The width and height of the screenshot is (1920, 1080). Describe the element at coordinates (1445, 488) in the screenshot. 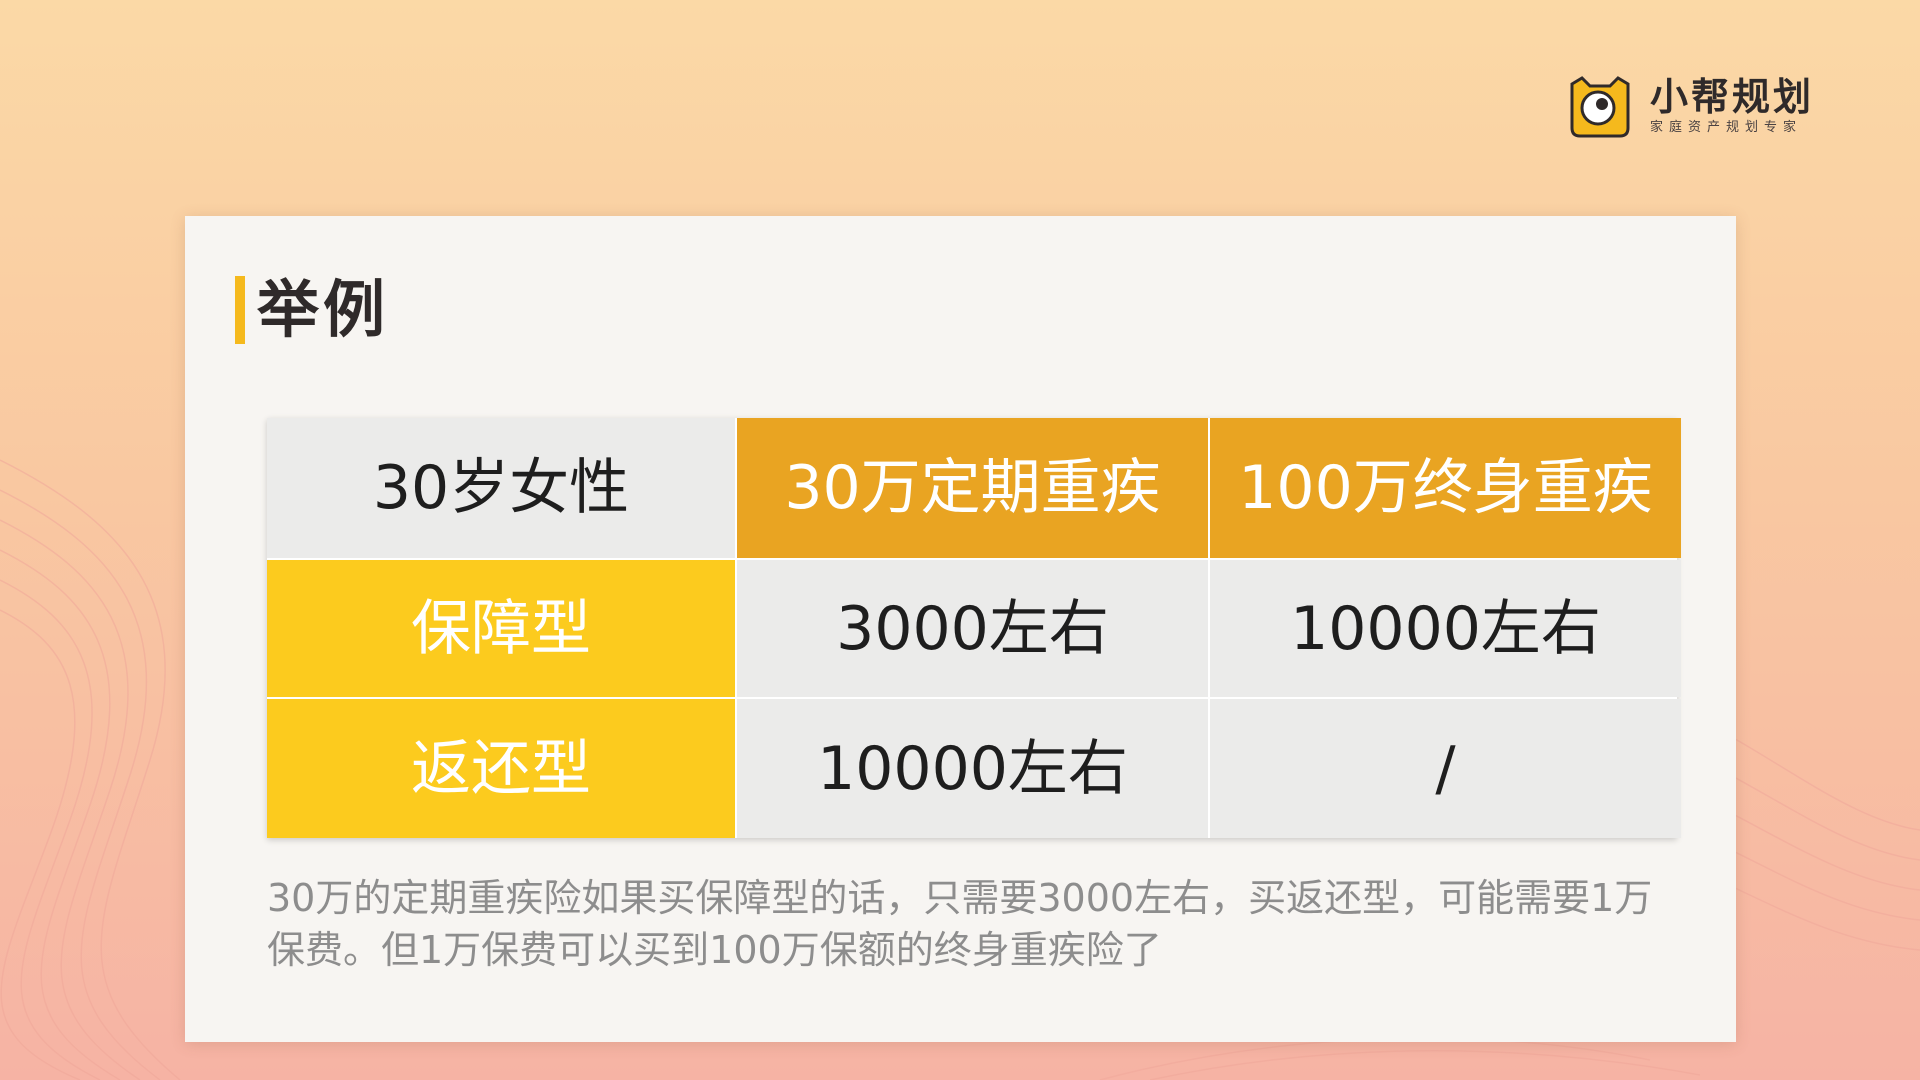

I see `table-header-cell: 100万终身重疾` at that location.